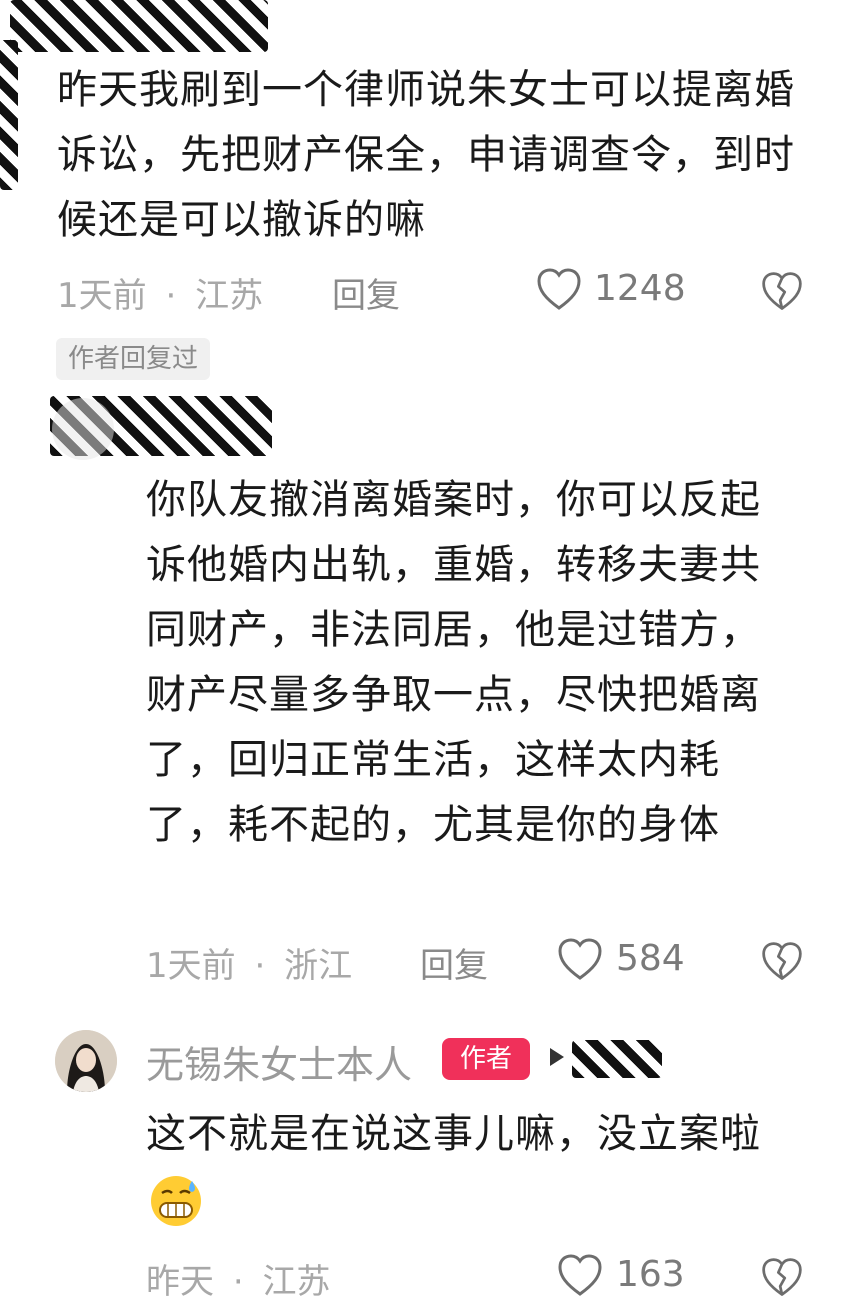 Image resolution: width=866 pixels, height=1303 pixels. I want to click on comment-2-meta: 1天前 · 浙江, so click(249, 962).